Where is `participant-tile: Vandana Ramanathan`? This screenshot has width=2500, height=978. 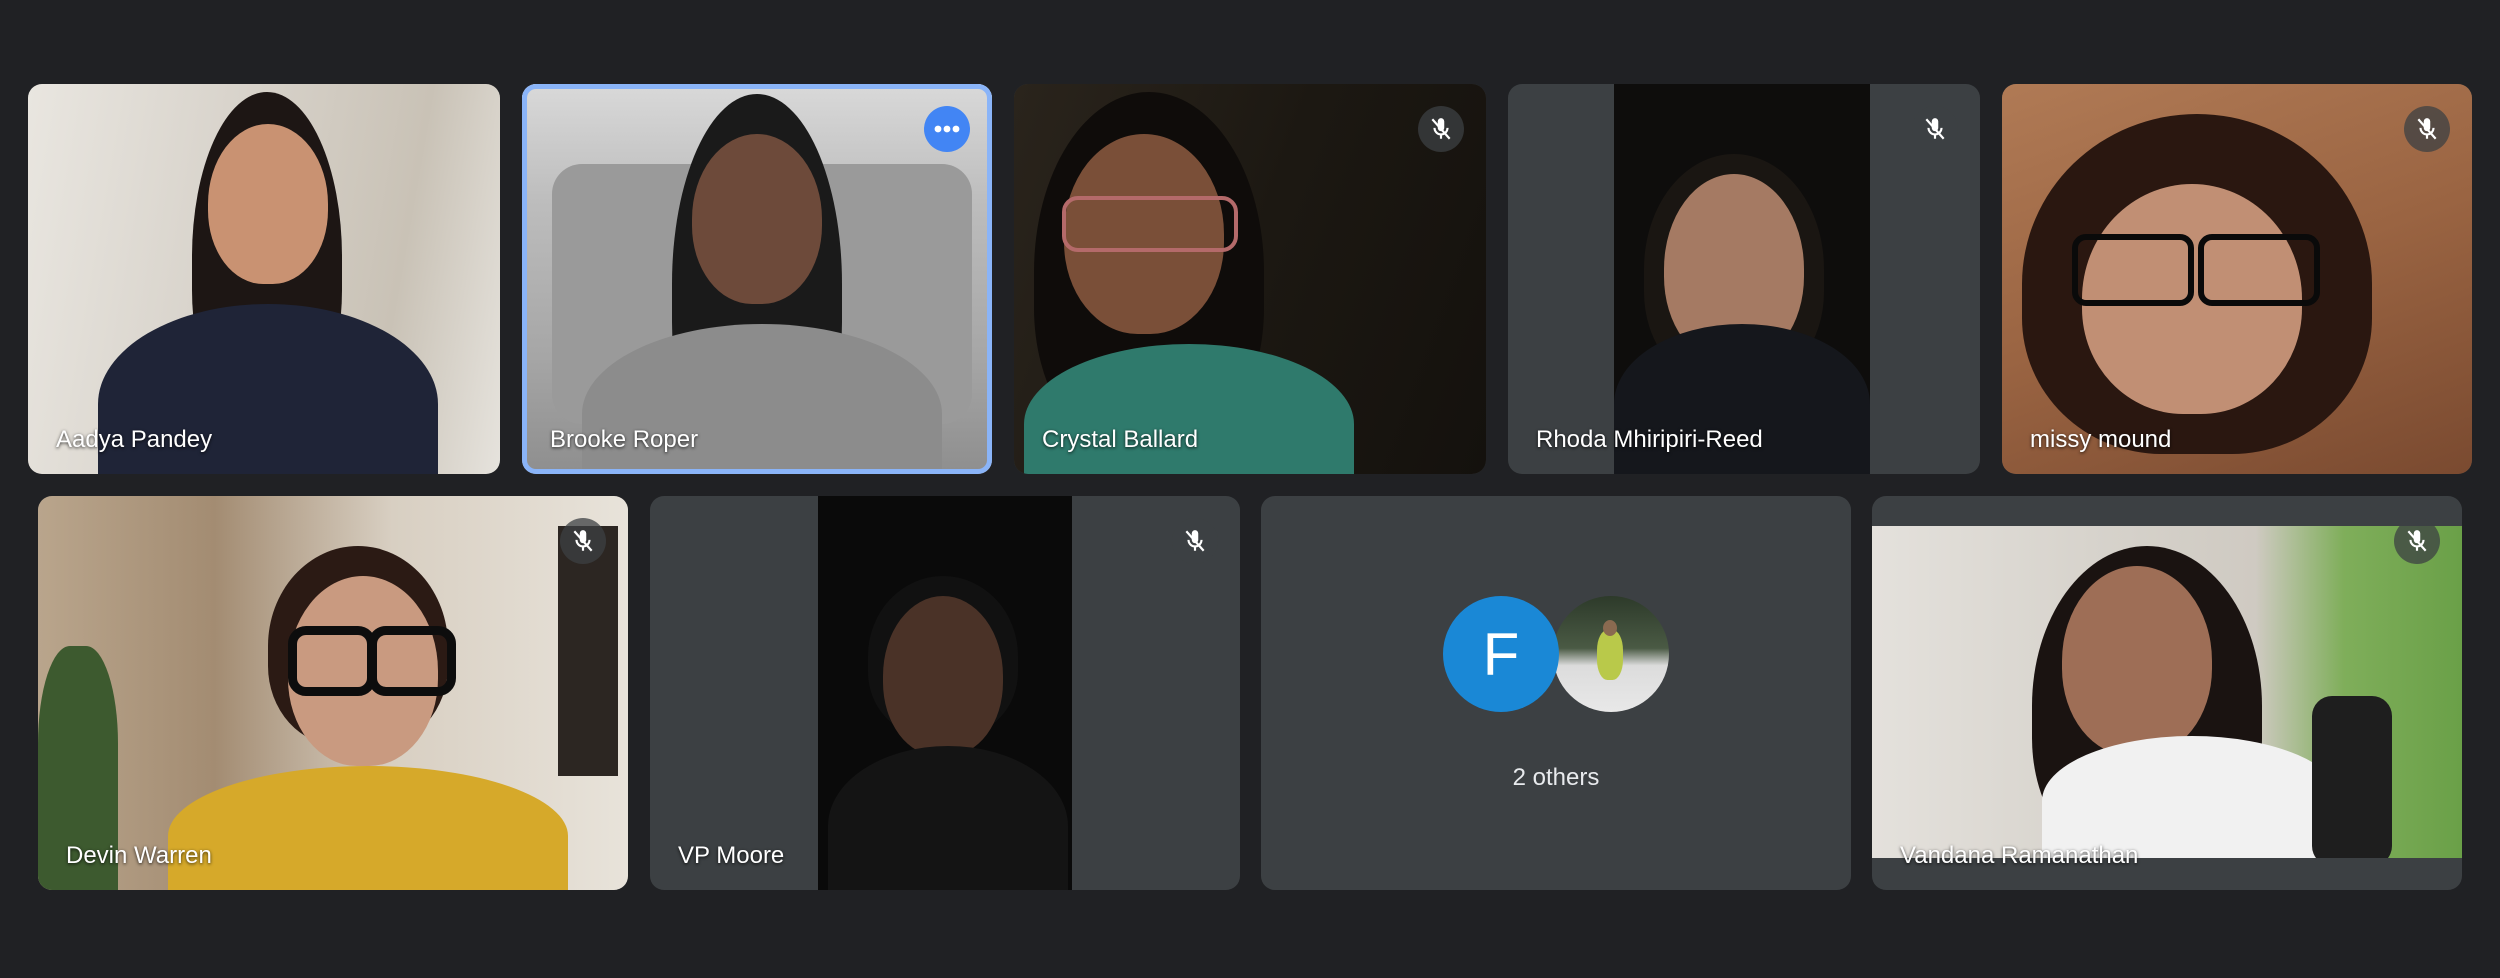 participant-tile: Vandana Ramanathan is located at coordinates (2167, 693).